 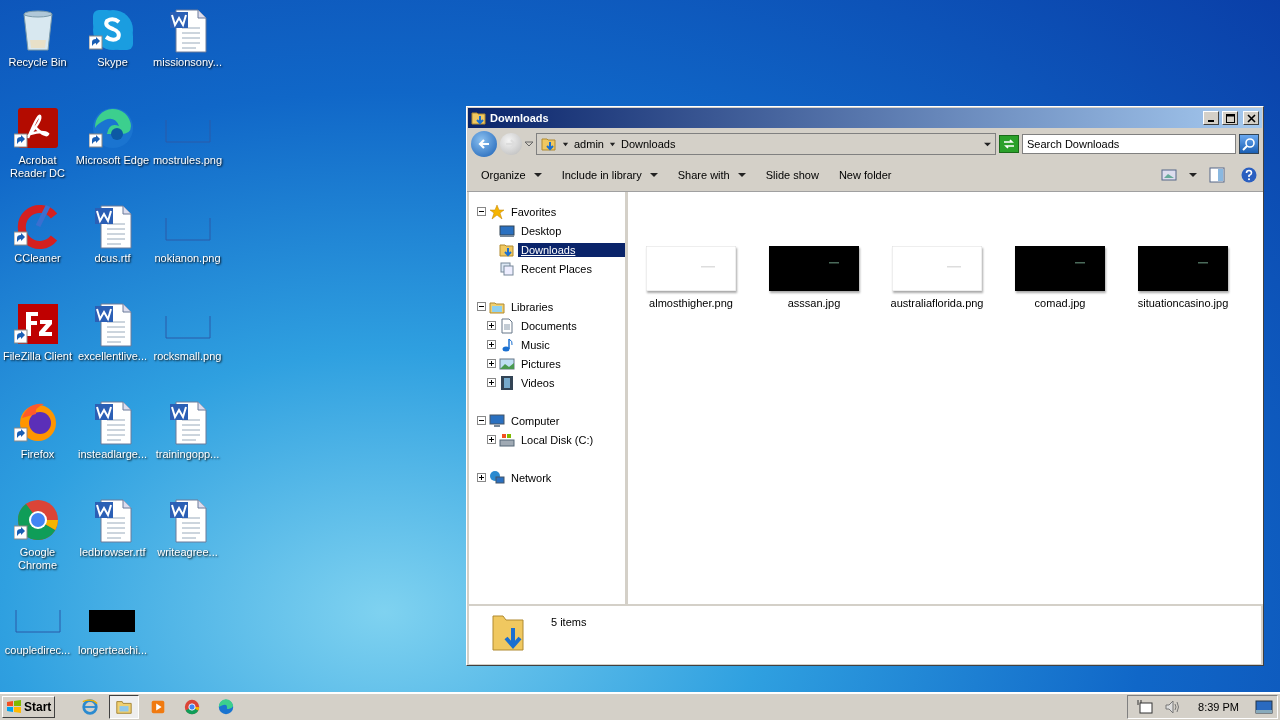 I want to click on disk-icon, so click(x=507, y=439).